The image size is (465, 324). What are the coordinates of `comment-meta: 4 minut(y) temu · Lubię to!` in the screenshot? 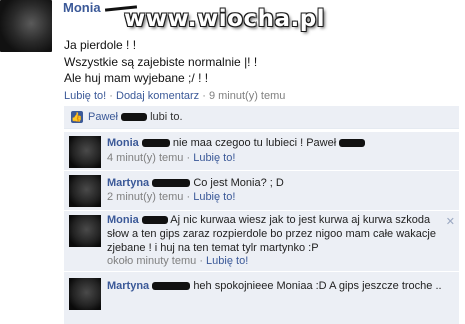 It's located at (171, 158).